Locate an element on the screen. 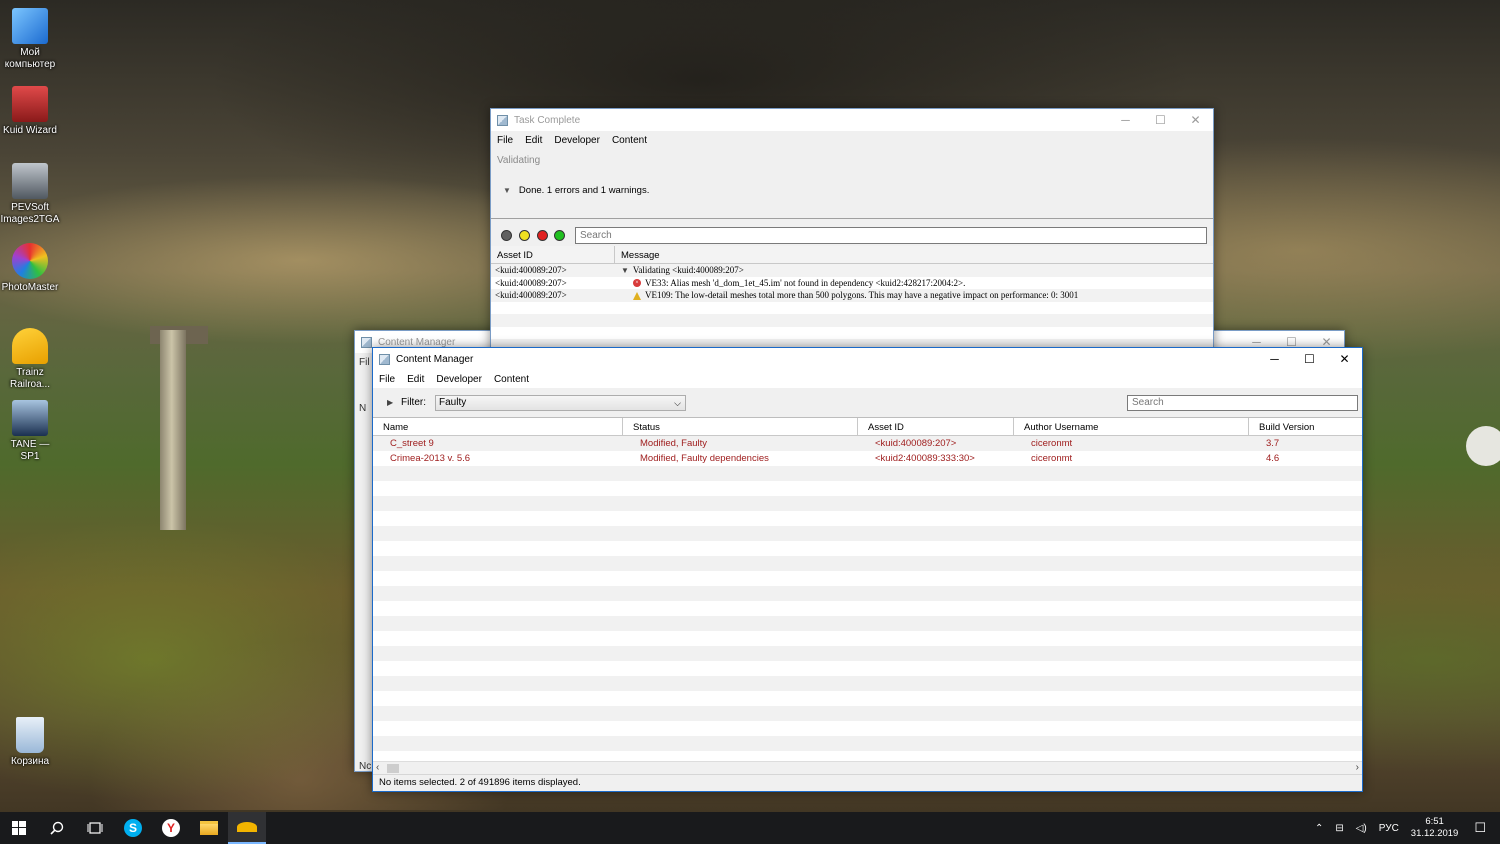 This screenshot has height=844, width=1500. status-label: Validating is located at coordinates (519, 160).